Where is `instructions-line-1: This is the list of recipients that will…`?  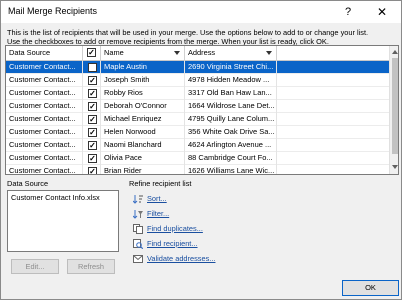
instructions-line-1: This is the list of recipients that will… is located at coordinates (188, 32).